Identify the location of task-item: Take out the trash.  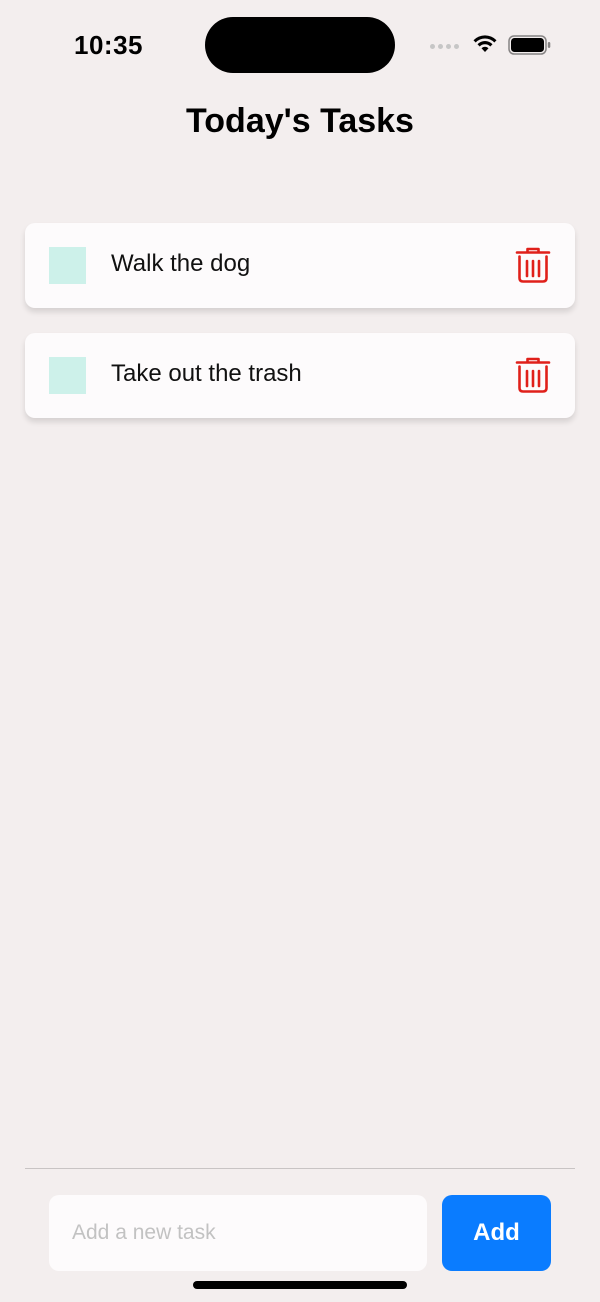
(300, 375).